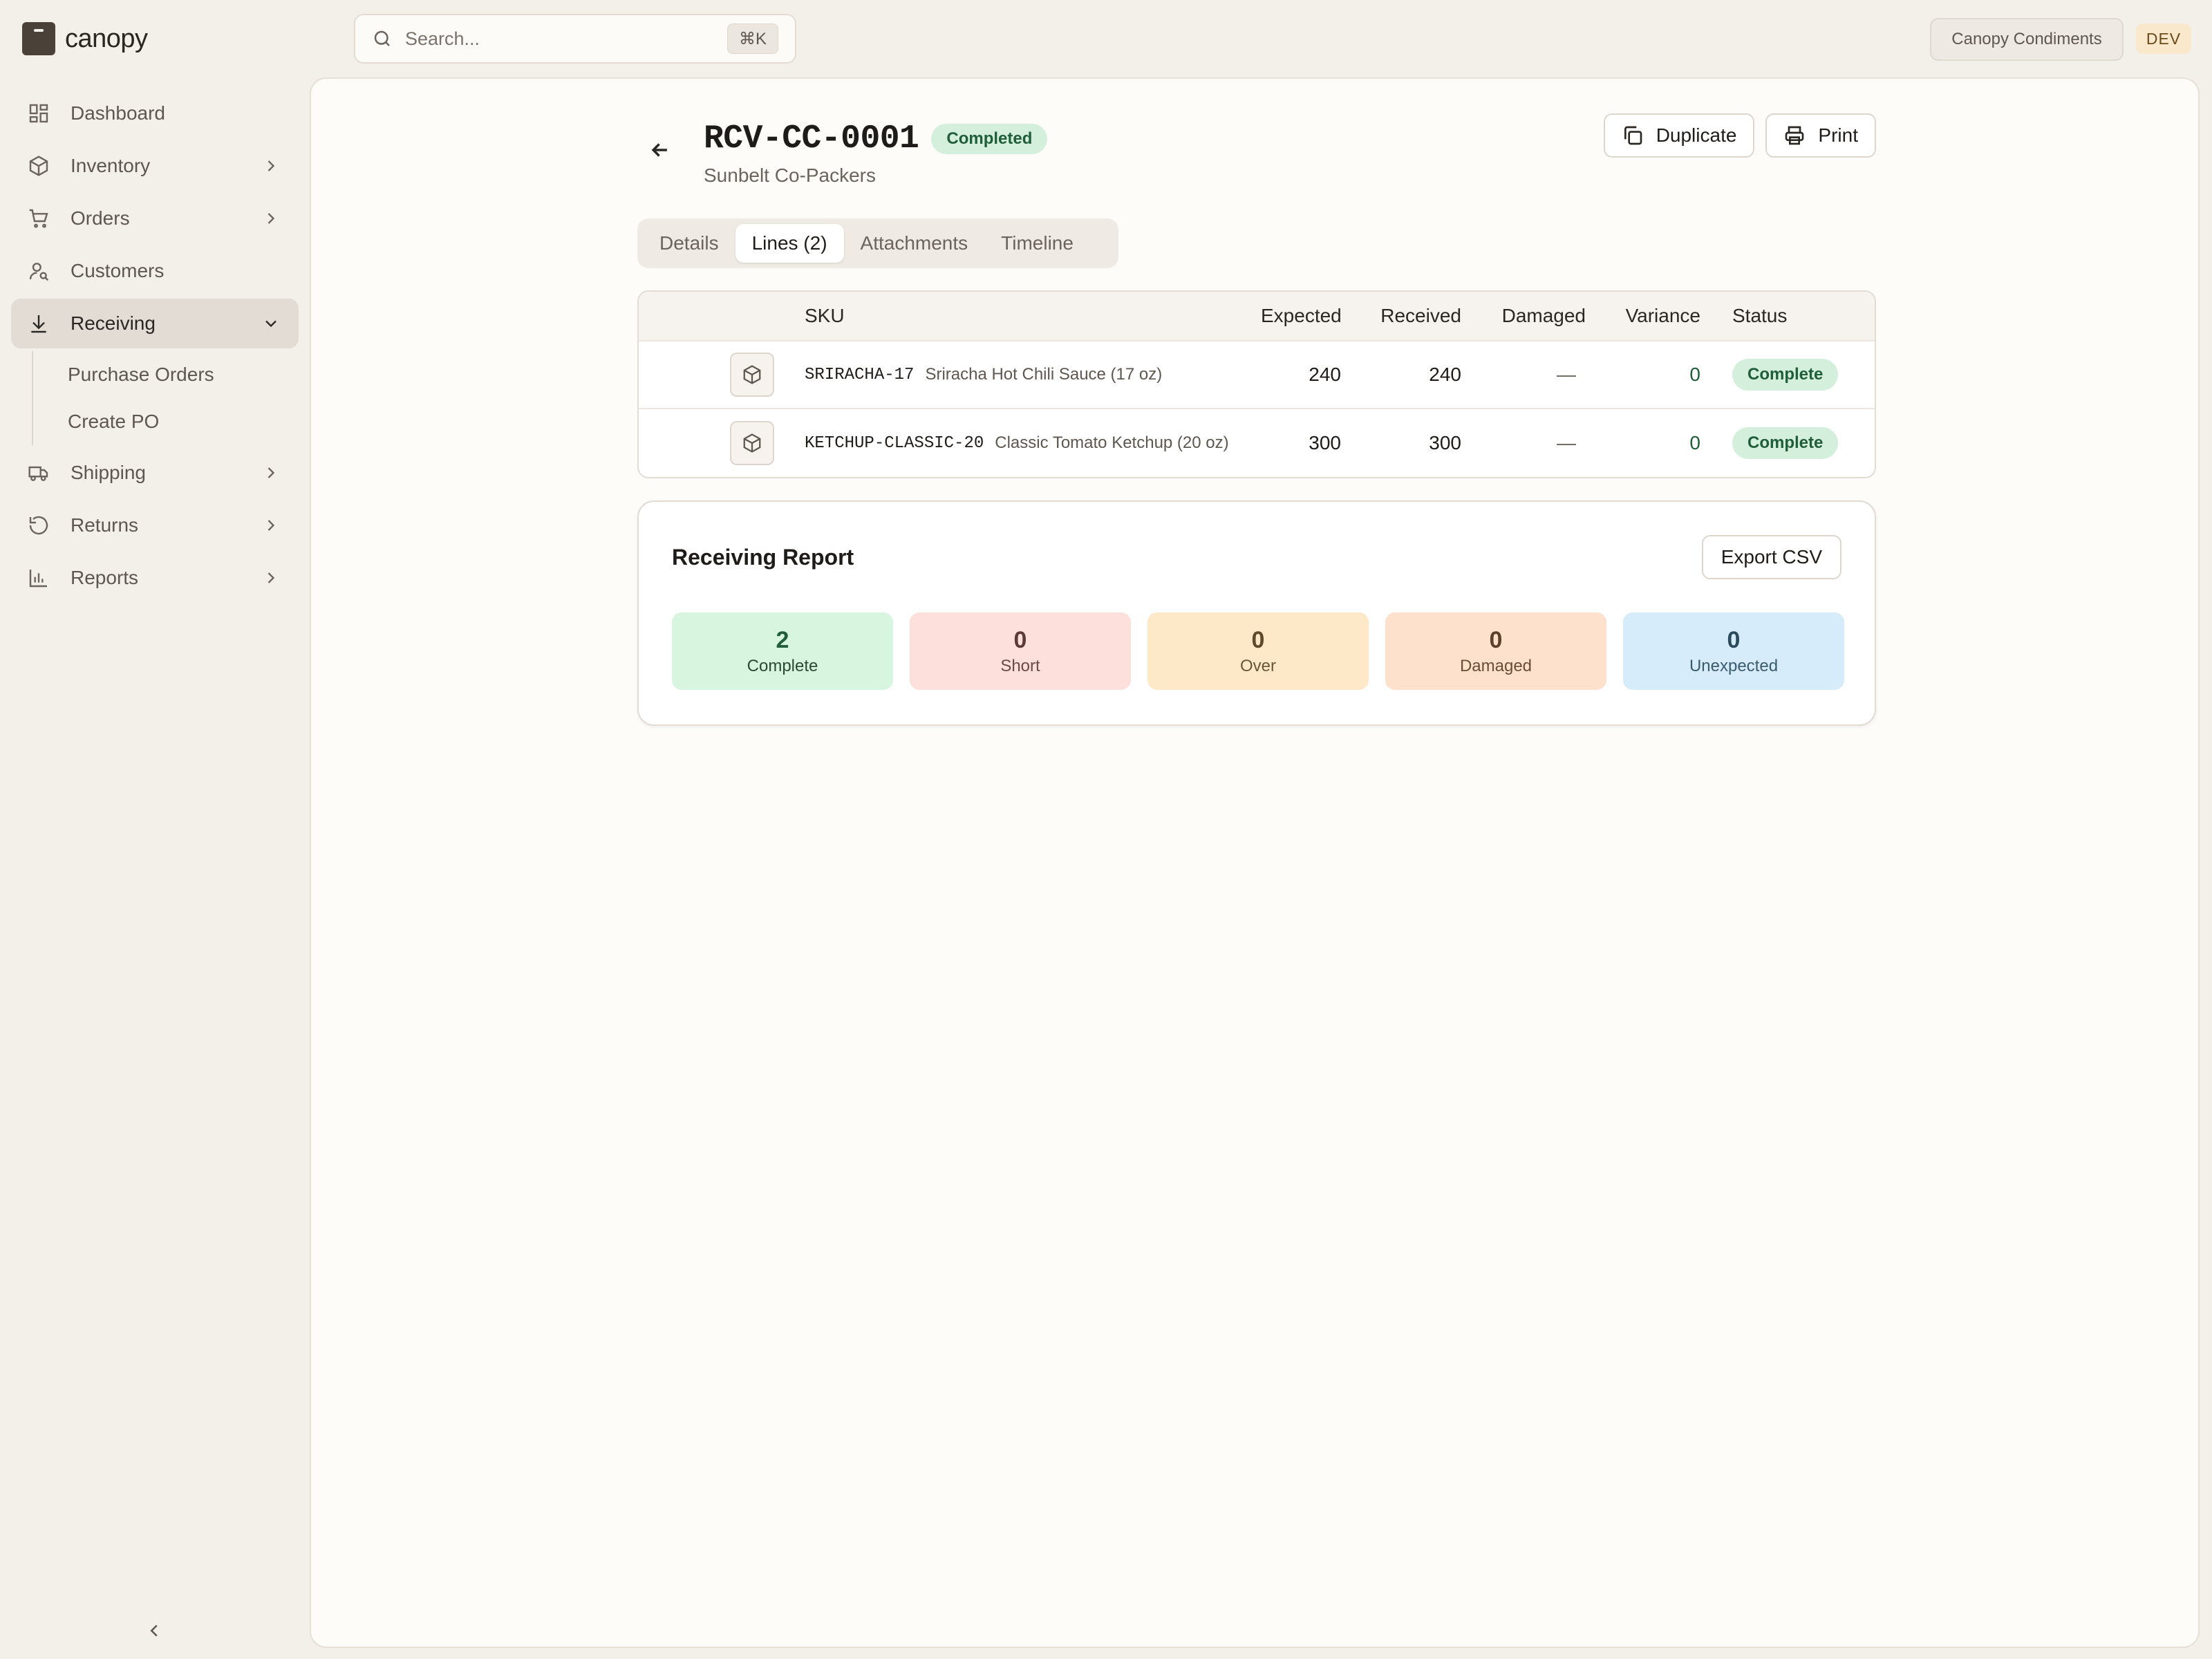  I want to click on collapse-sidebar-button, so click(155, 1630).